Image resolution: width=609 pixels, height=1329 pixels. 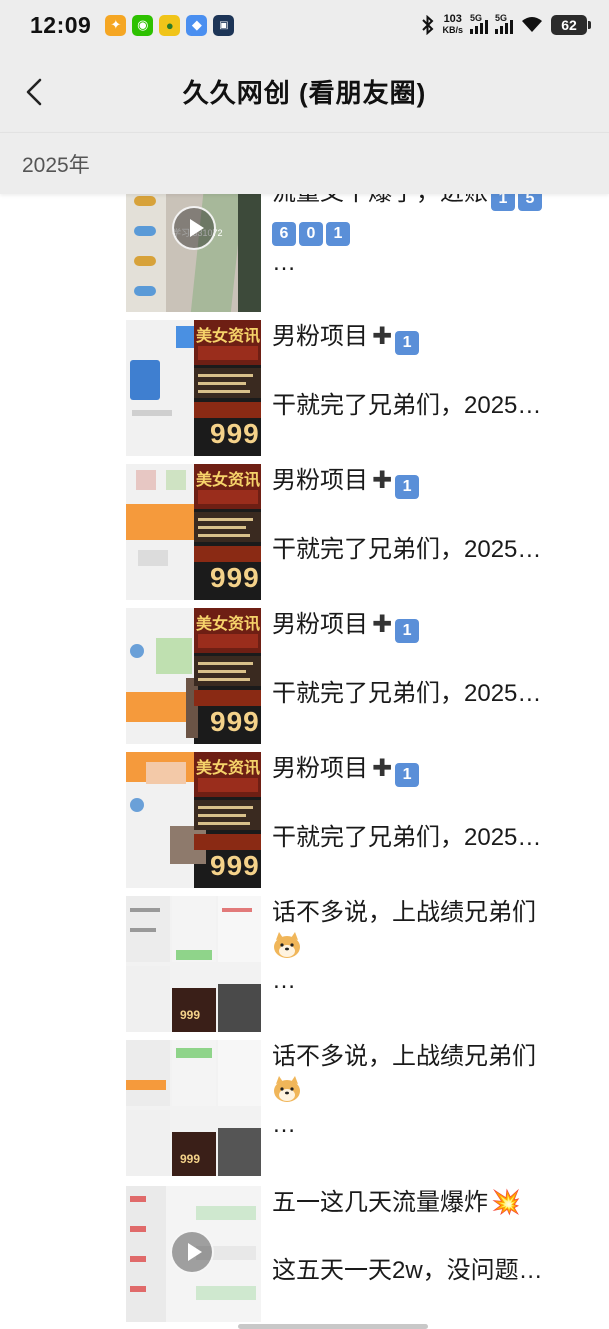 I want to click on home-indicator, so click(x=333, y=1326).